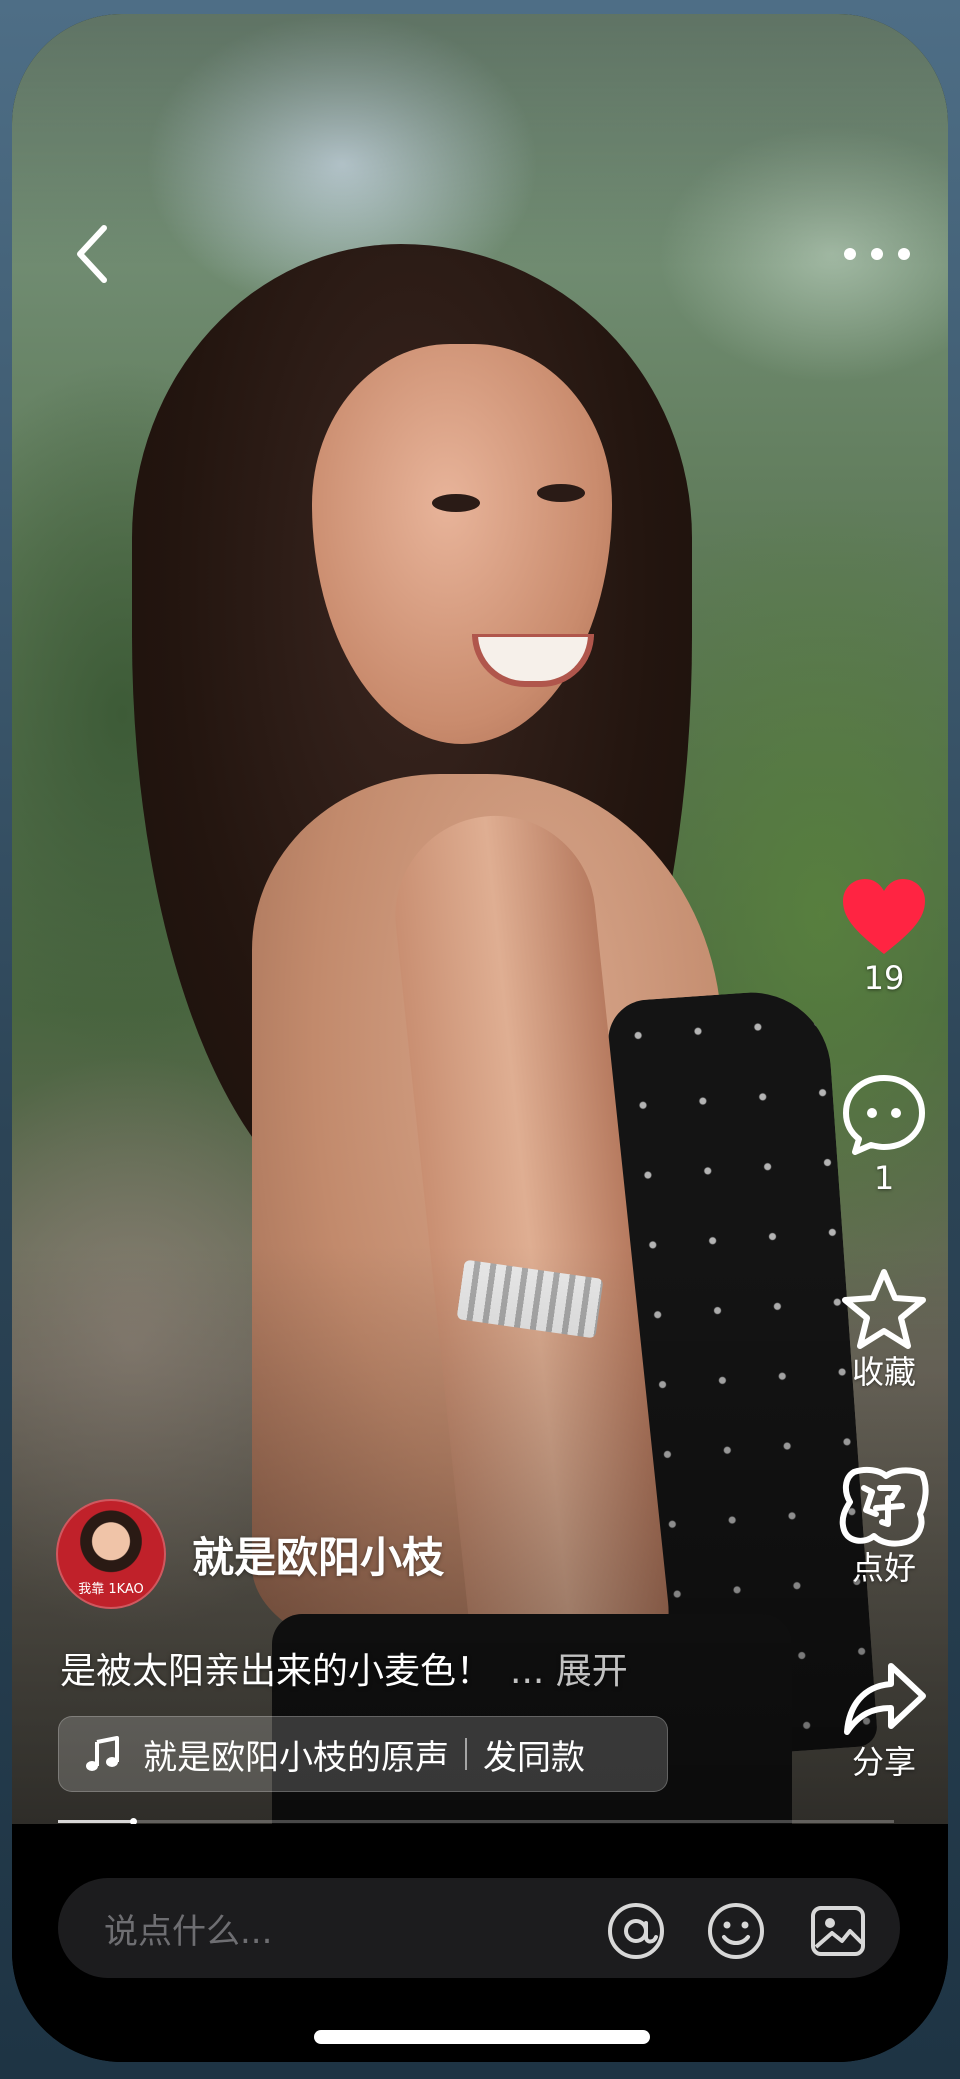  What do you see at coordinates (883, 1762) in the screenshot?
I see `share-label: 分享` at bounding box center [883, 1762].